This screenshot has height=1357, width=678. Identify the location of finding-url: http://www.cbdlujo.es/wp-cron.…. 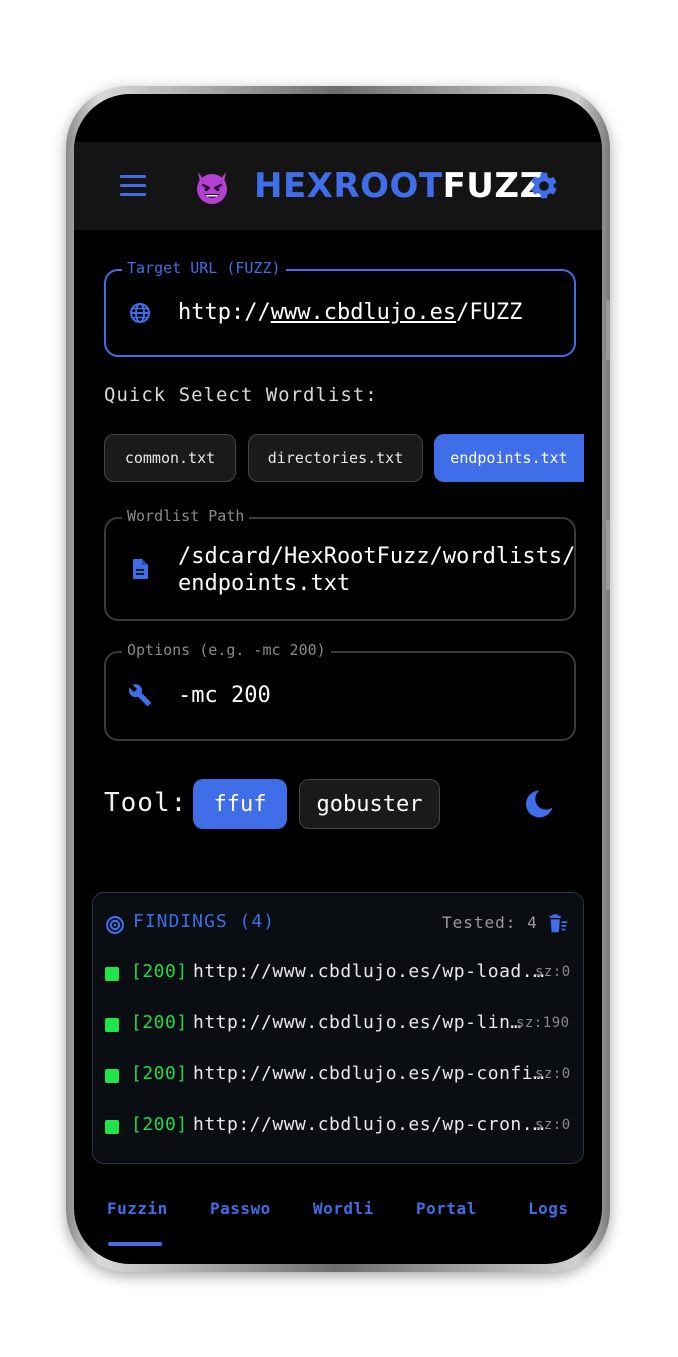
(369, 1124).